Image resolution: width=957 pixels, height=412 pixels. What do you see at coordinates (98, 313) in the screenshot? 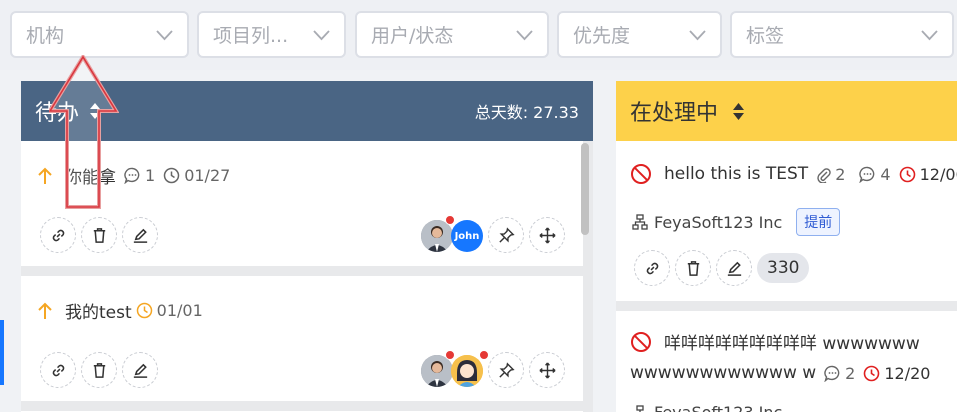
I see `task-title: 我的test` at bounding box center [98, 313].